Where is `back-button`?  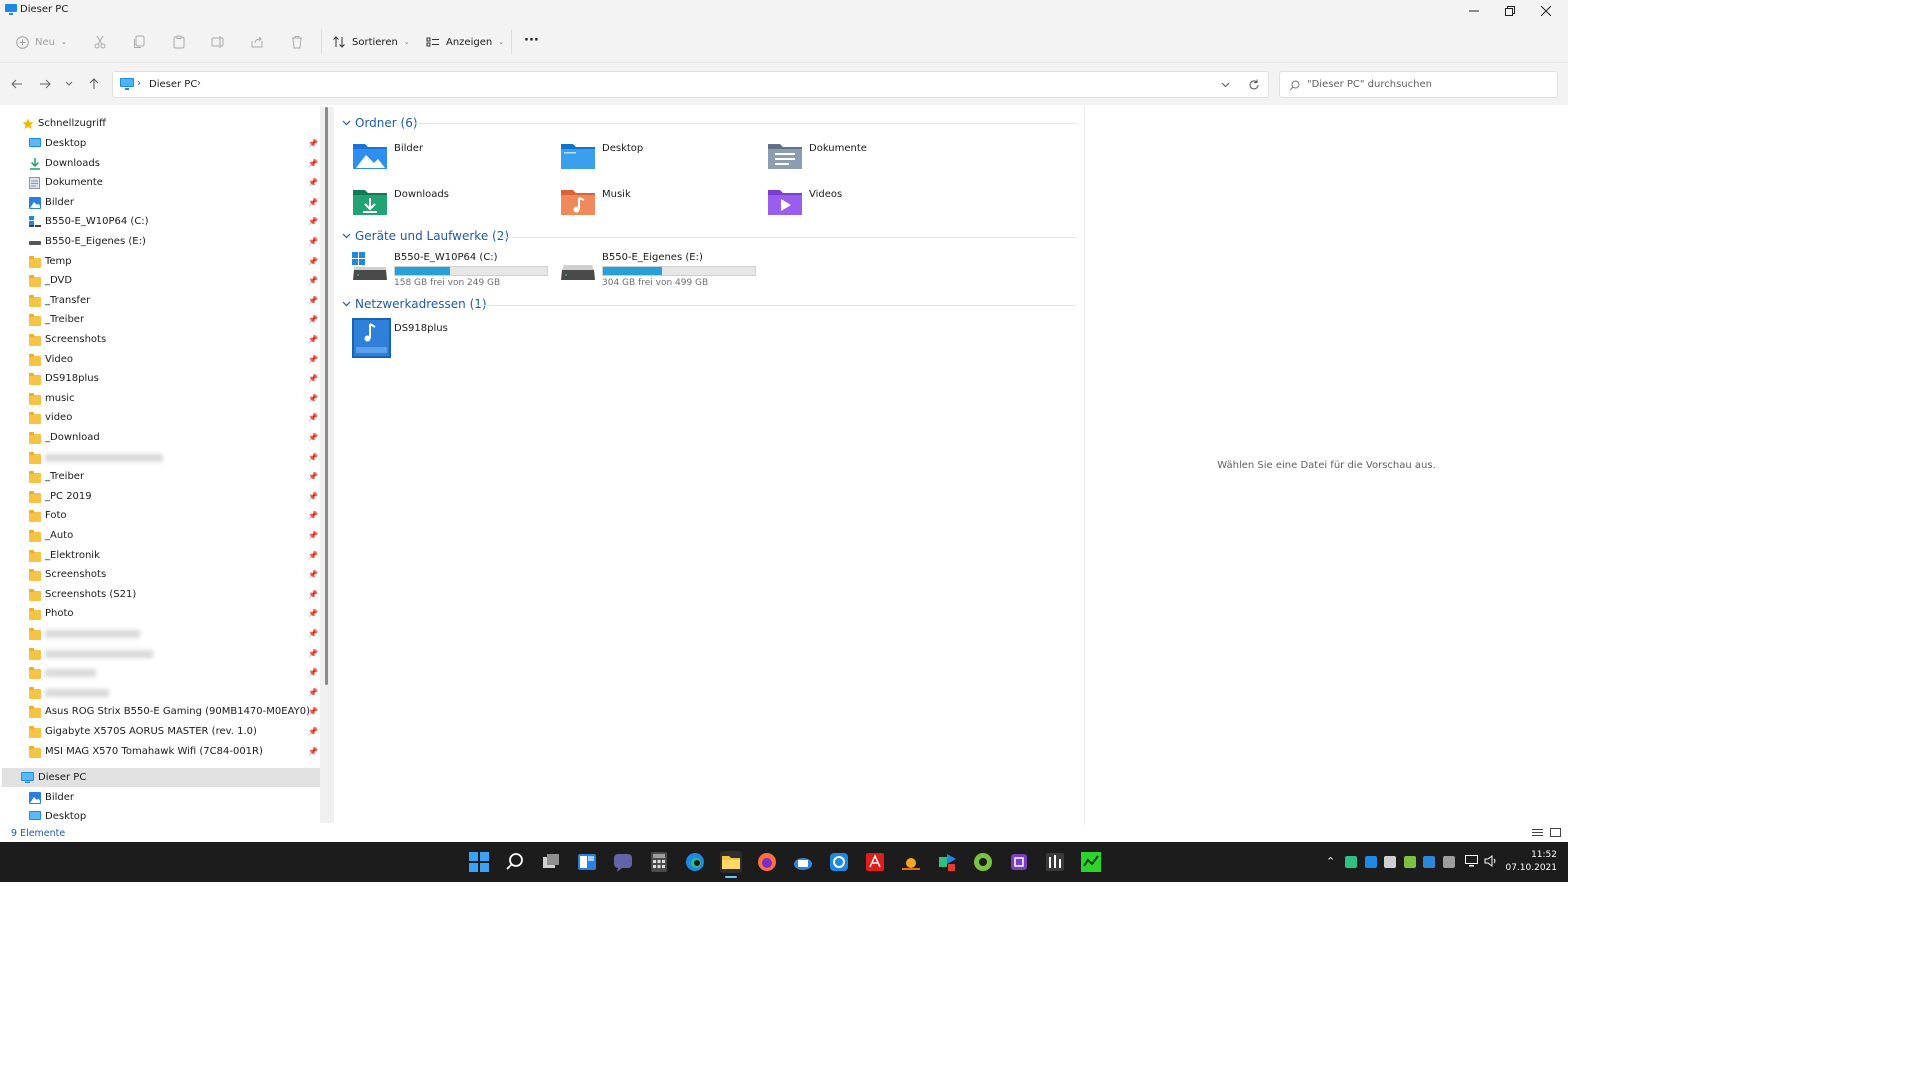
back-button is located at coordinates (17, 84).